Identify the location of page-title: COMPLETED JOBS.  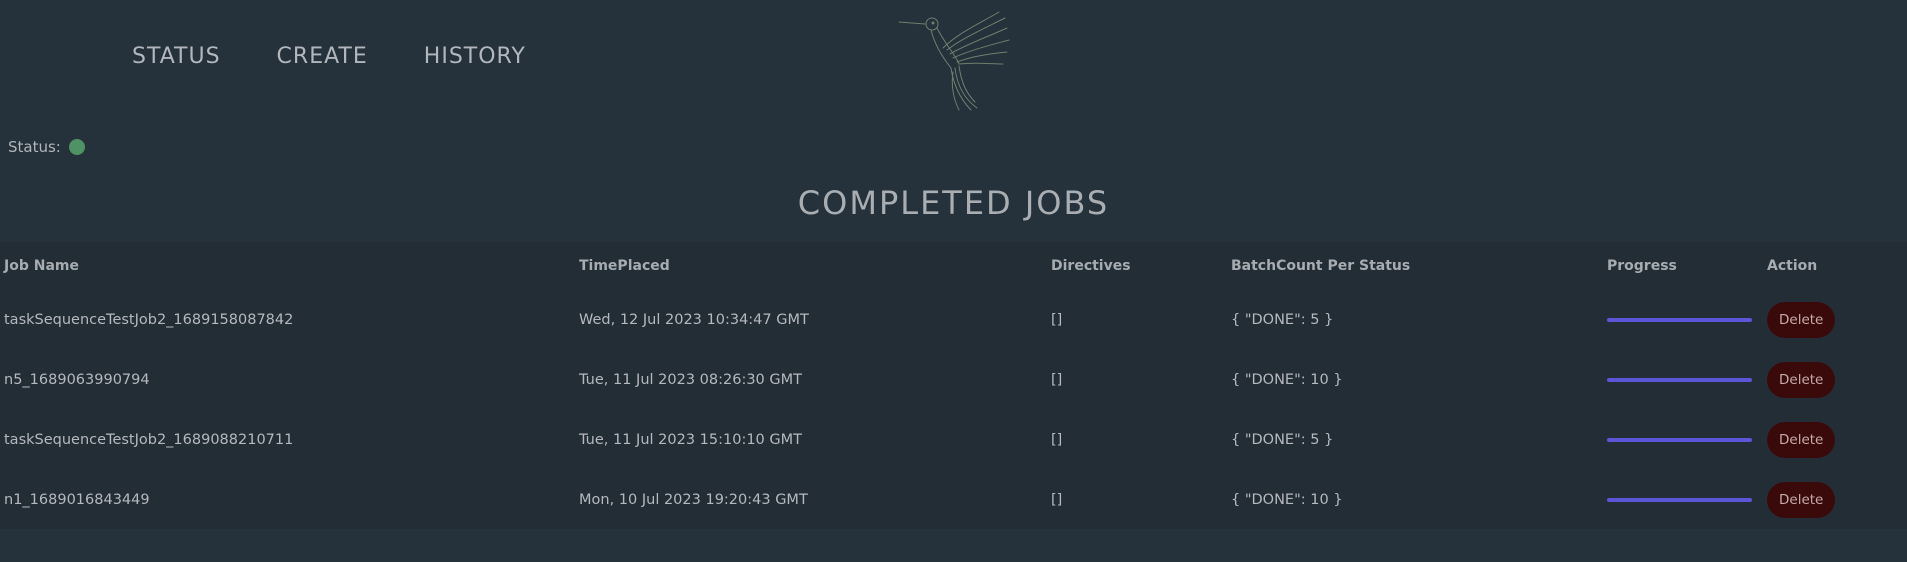
(953, 203).